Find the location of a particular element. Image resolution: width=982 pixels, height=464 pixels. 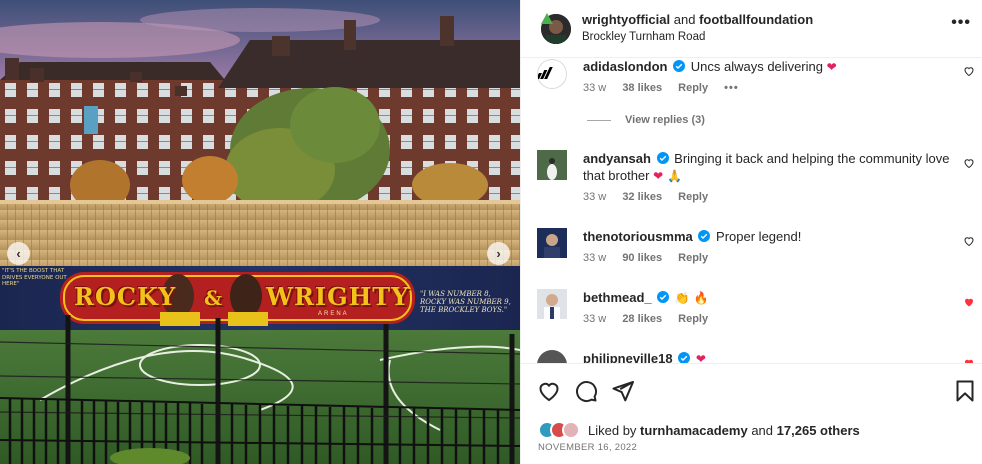

comment-text: Proper legend! is located at coordinates (759, 236).